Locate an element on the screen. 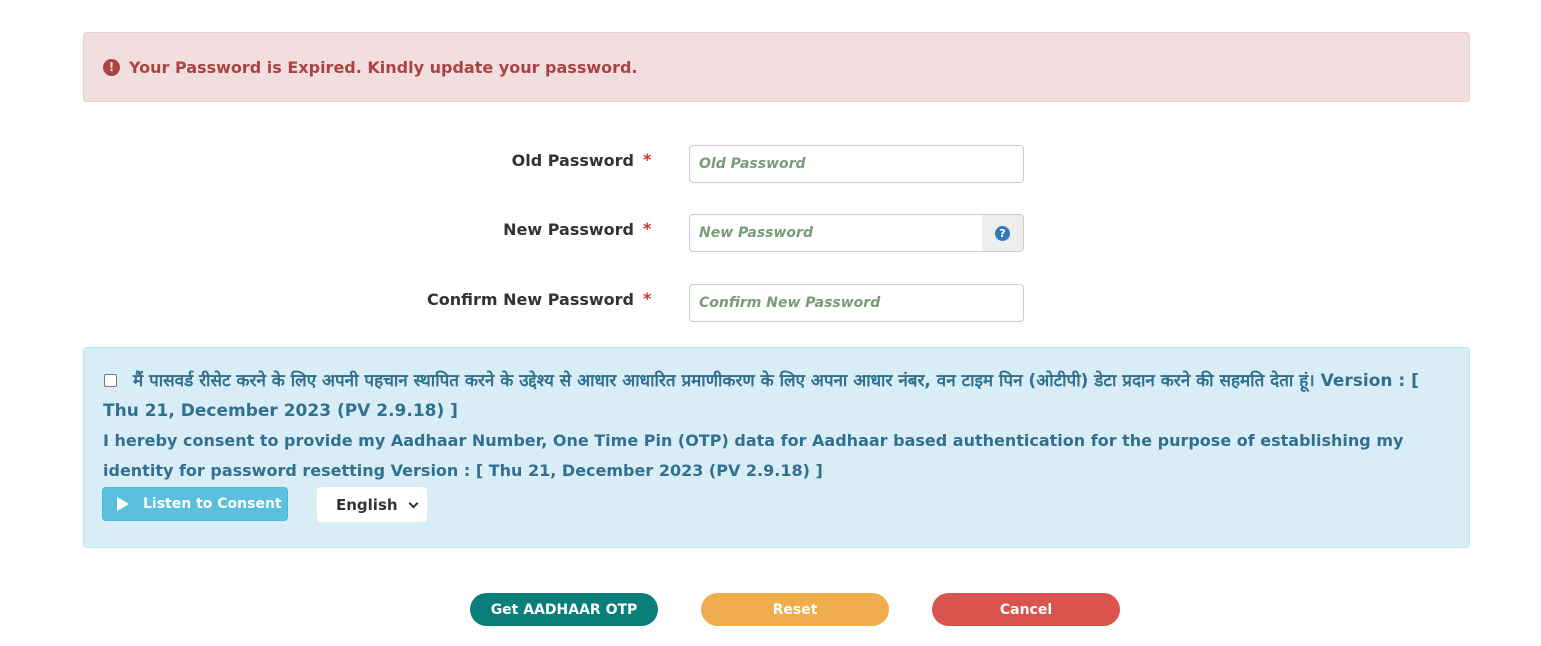 Image resolution: width=1541 pixels, height=646 pixels. confirm-password-label: Confirm New Password is located at coordinates (530, 299).